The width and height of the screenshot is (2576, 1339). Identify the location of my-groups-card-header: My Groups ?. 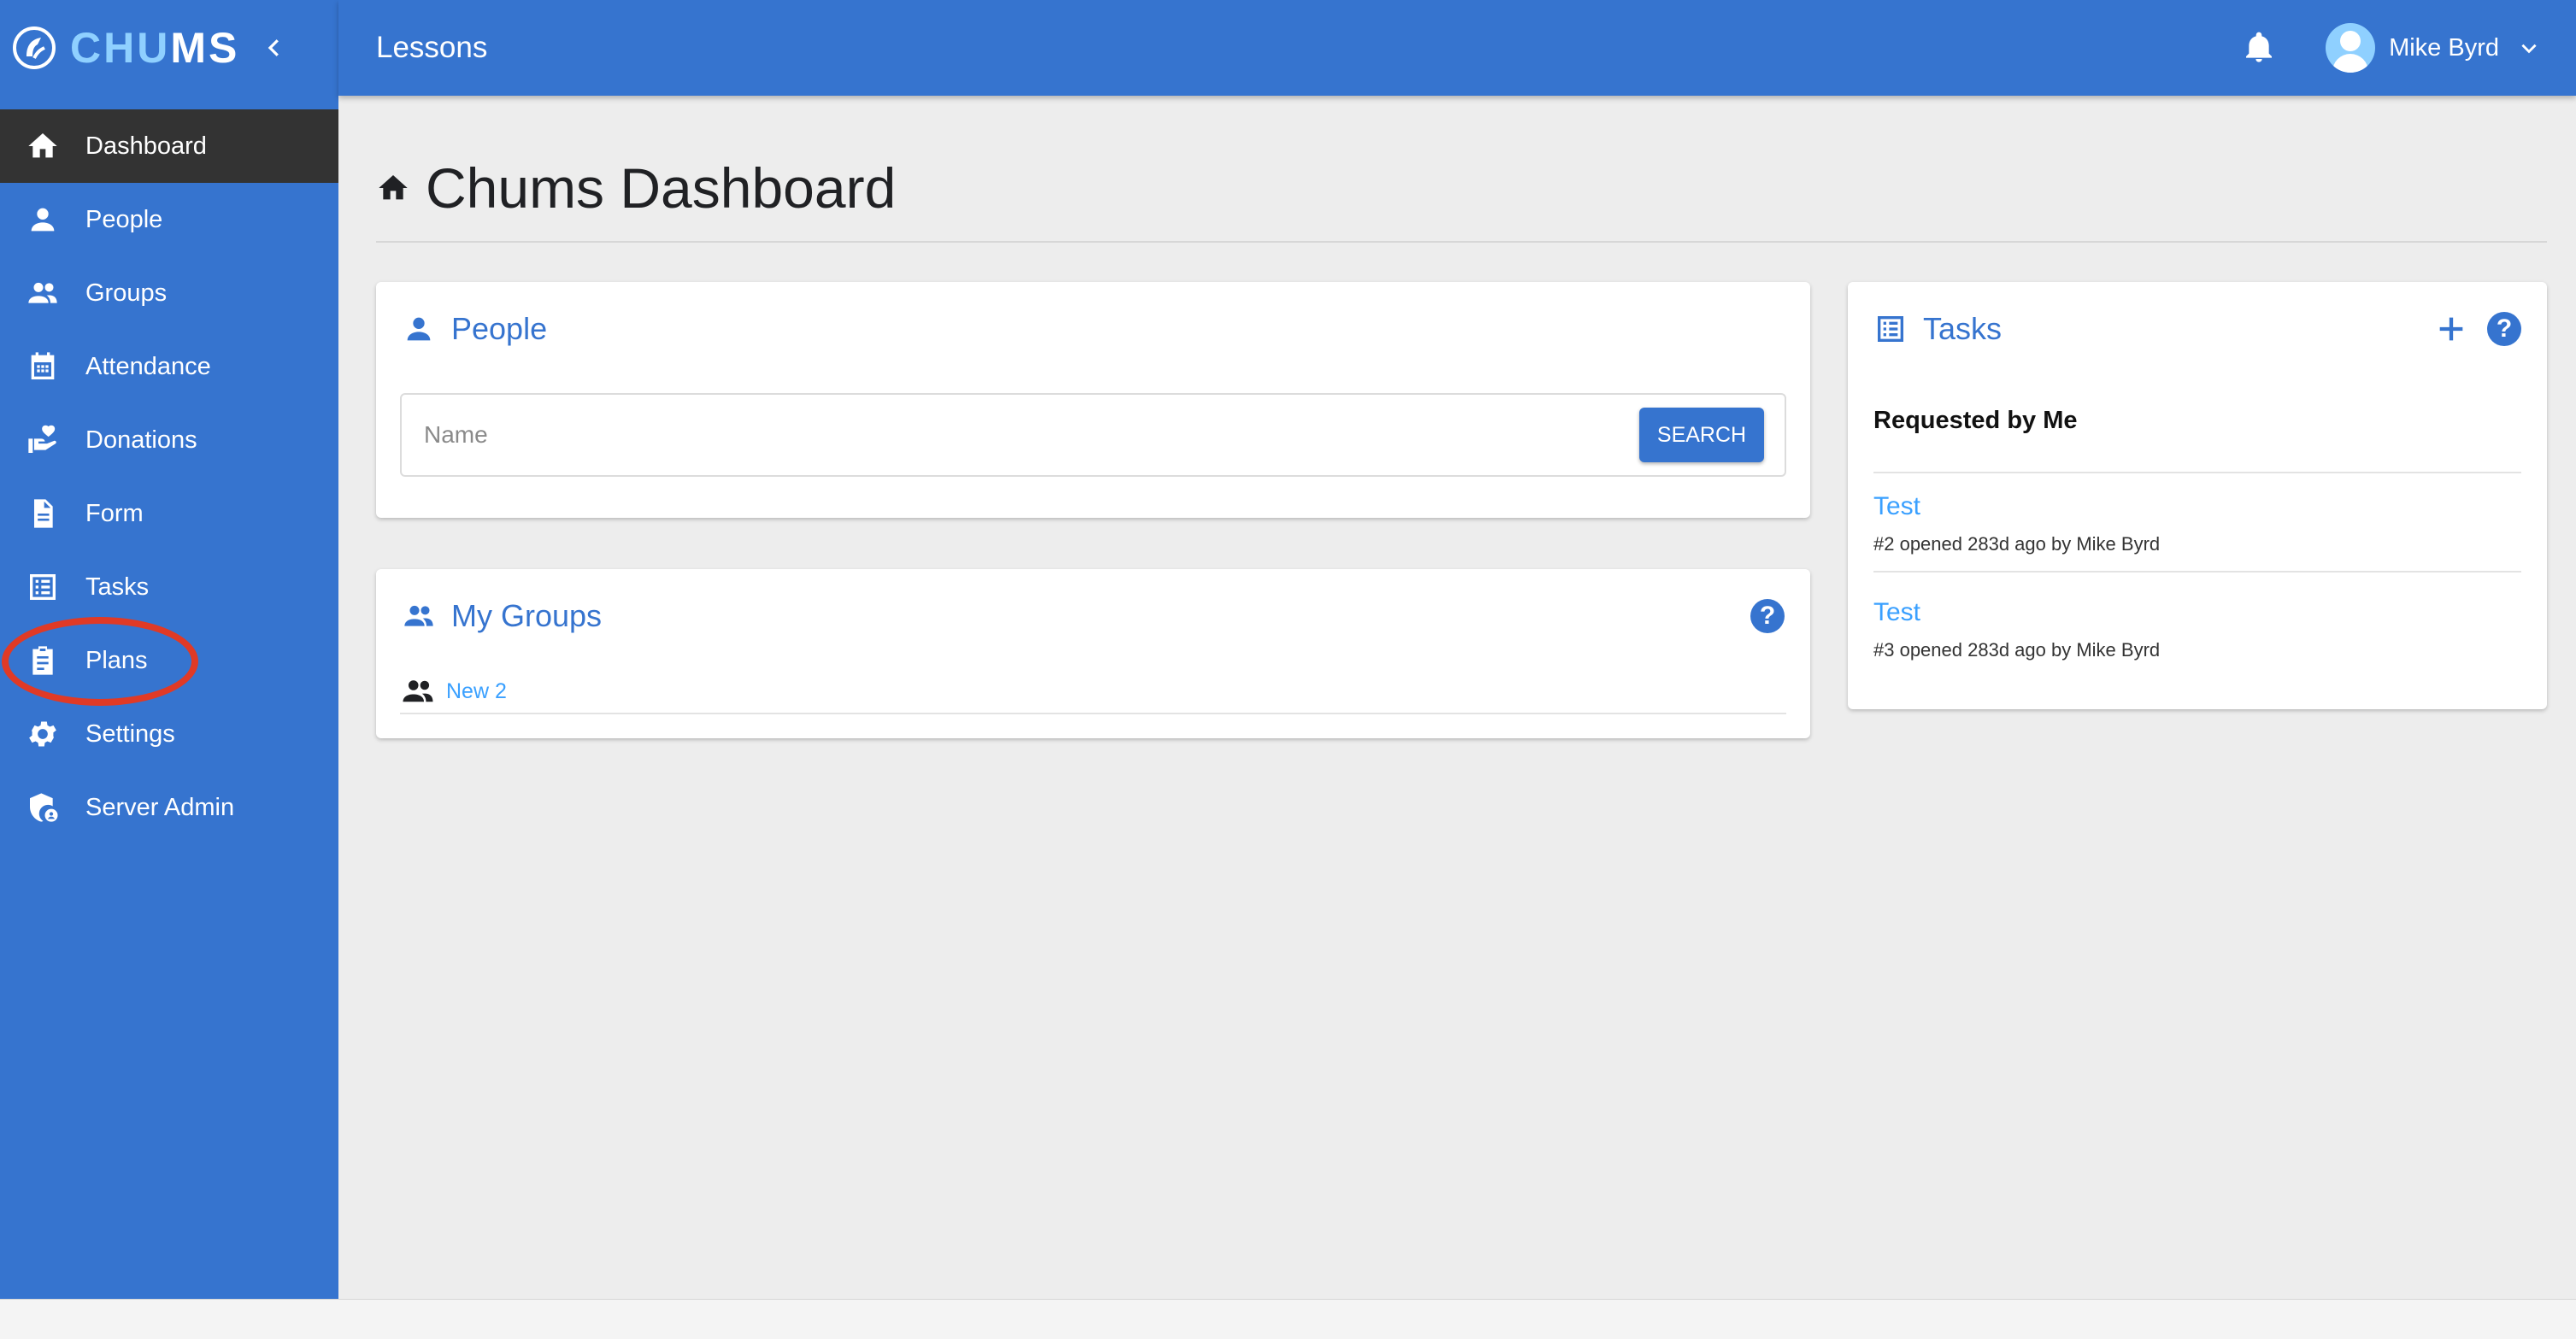
(1093, 616).